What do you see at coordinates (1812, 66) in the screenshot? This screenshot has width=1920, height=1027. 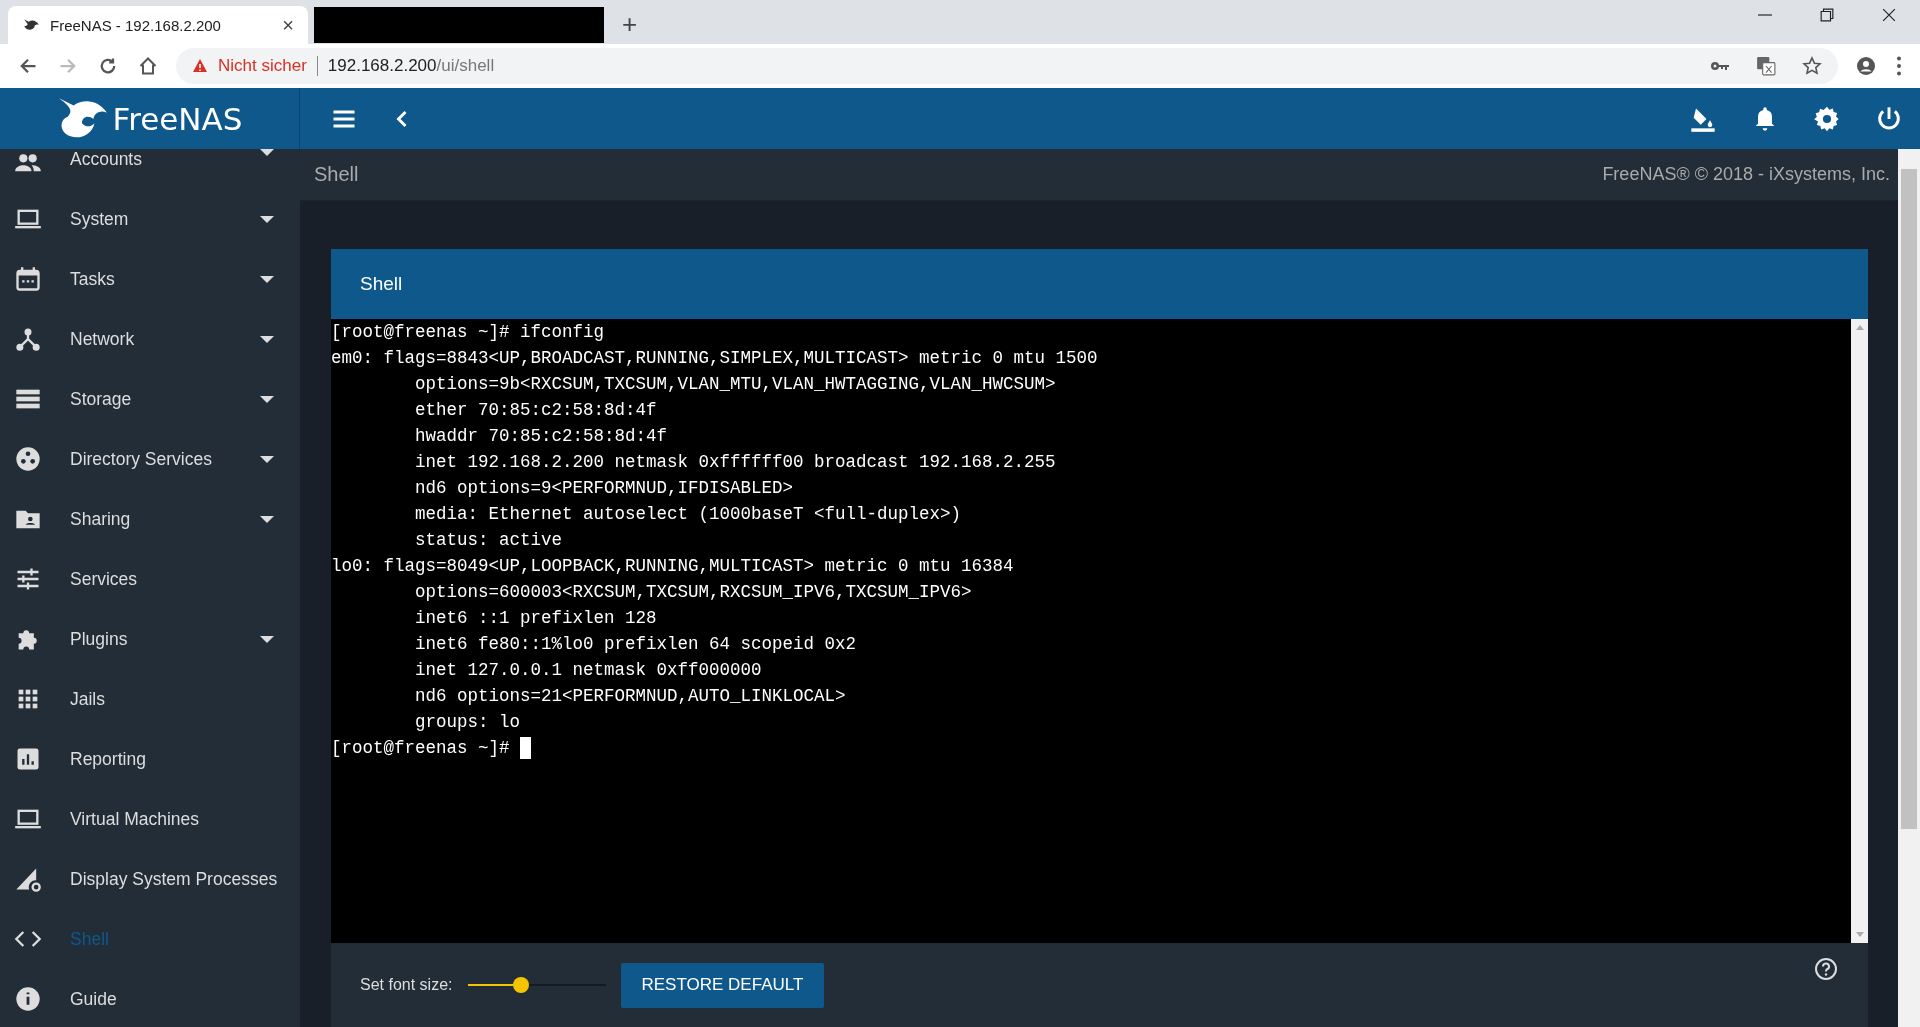 I see `star-icon` at bounding box center [1812, 66].